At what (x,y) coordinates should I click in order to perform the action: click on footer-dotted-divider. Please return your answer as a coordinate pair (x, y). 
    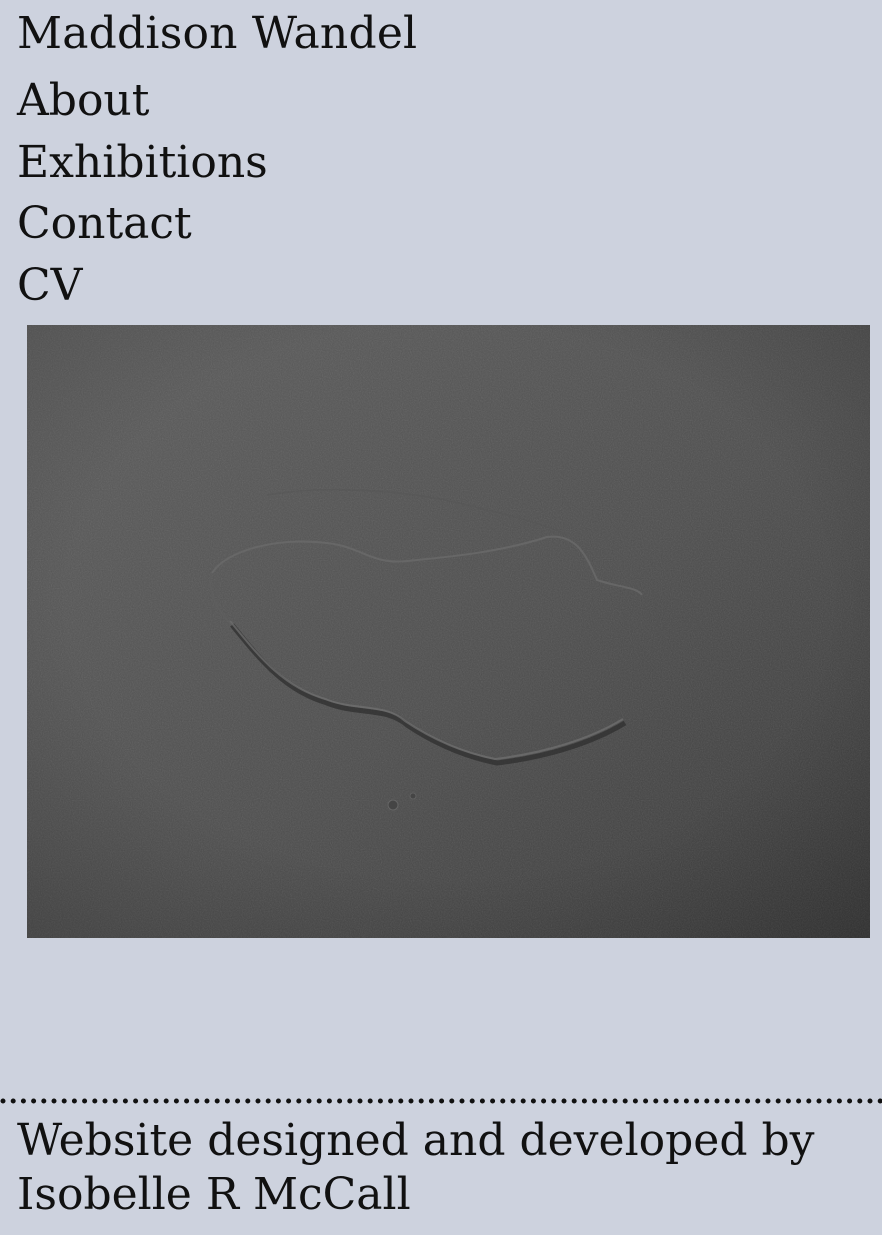
    Looking at the image, I should click on (441, 1101).